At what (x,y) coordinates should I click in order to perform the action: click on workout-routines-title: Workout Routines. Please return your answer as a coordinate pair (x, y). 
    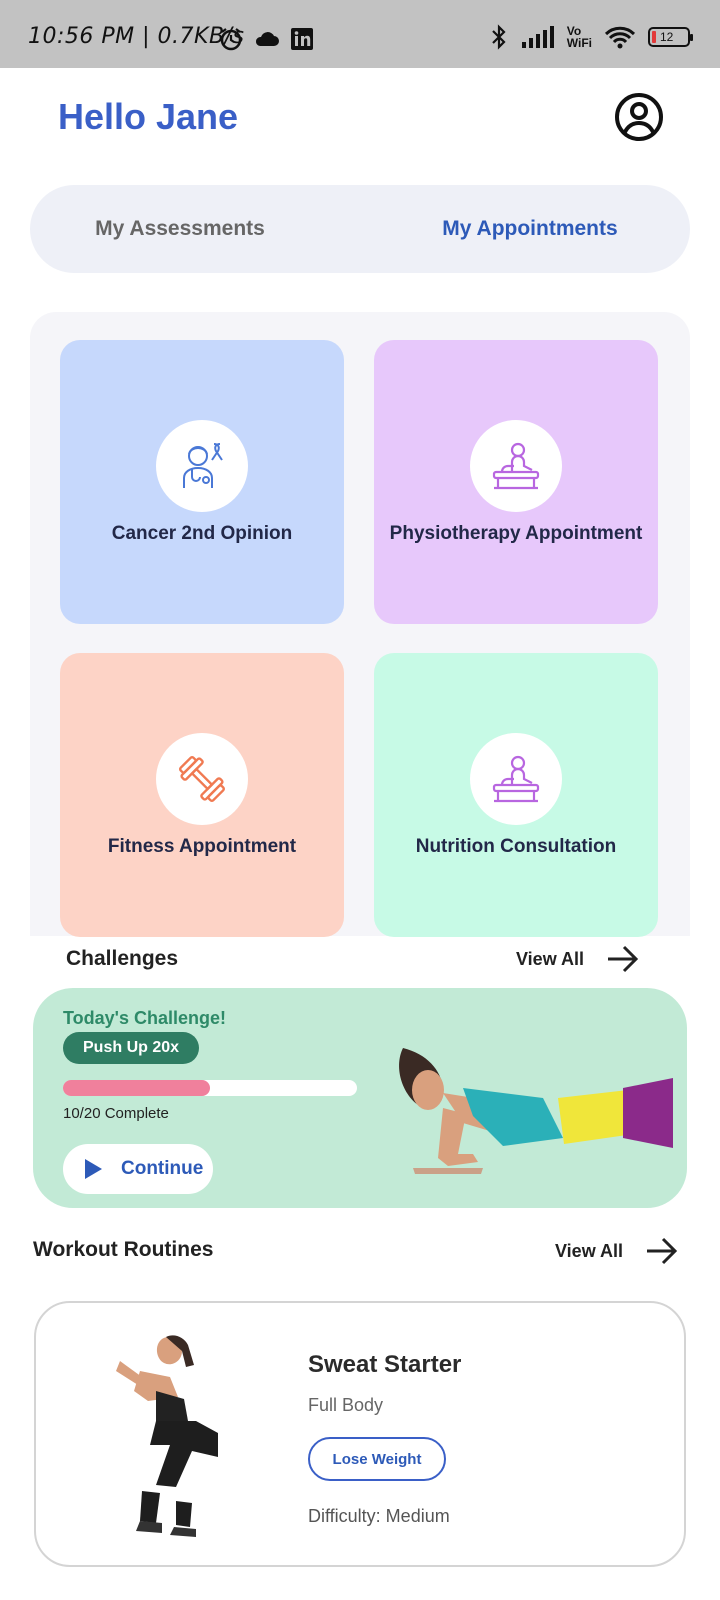
    Looking at the image, I should click on (123, 1249).